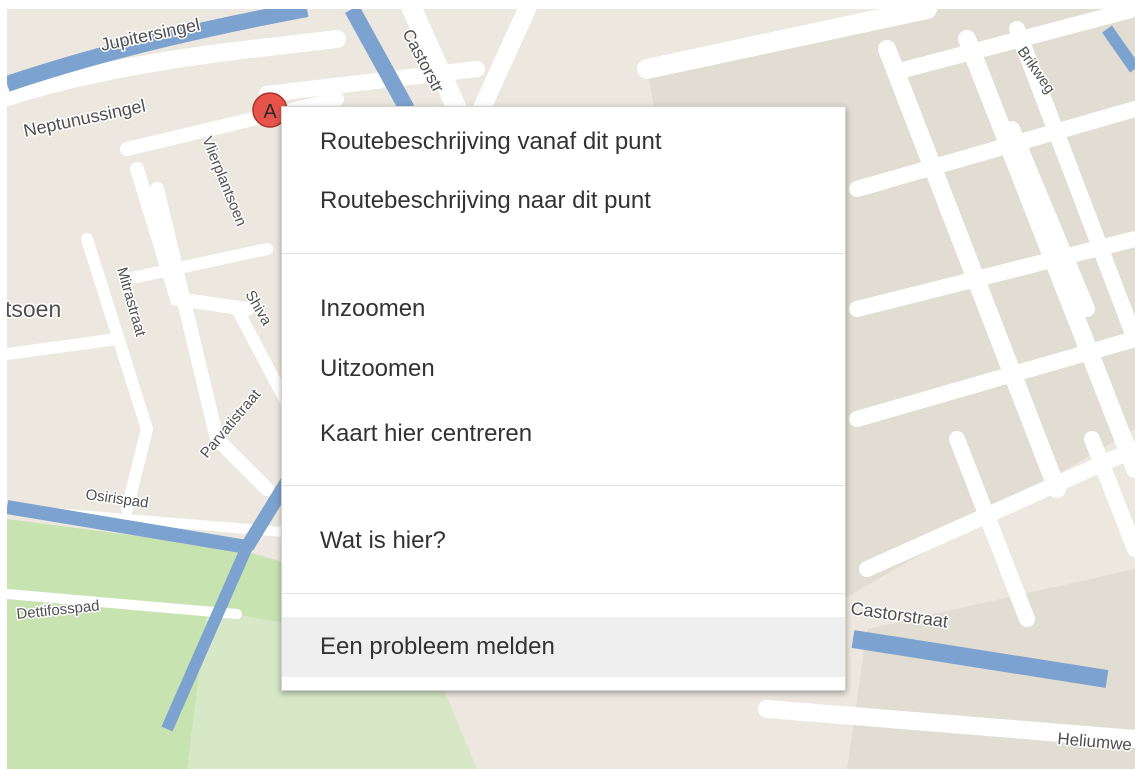  What do you see at coordinates (563, 541) in the screenshot?
I see `menu-item-whats-here: Wat is hier?` at bounding box center [563, 541].